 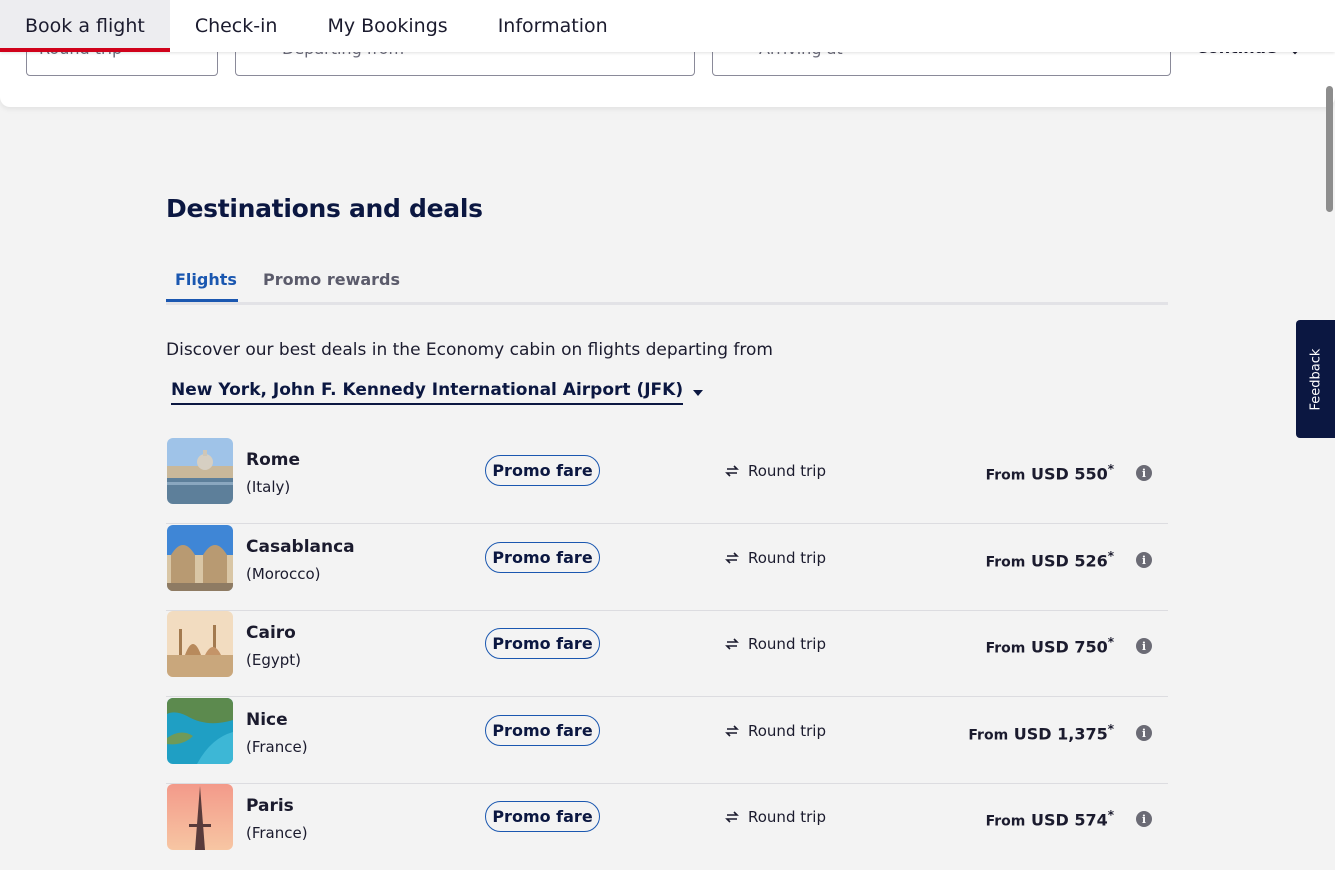 I want to click on nav-tab-check-in: Check-in, so click(x=236, y=26).